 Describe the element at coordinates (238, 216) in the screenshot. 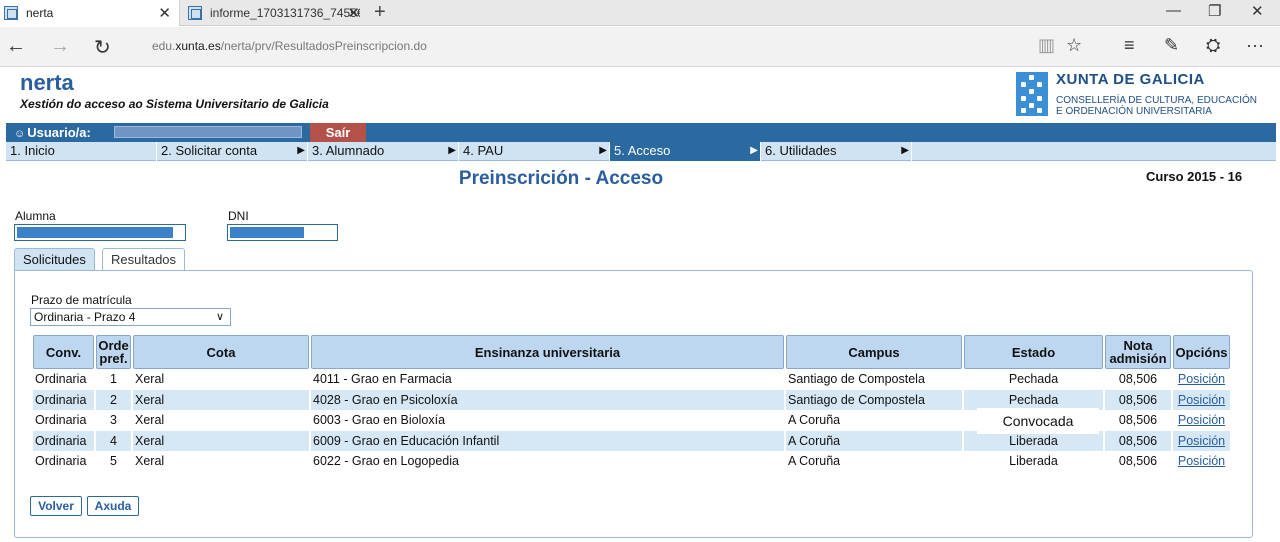

I see `dni-label: DNI` at that location.